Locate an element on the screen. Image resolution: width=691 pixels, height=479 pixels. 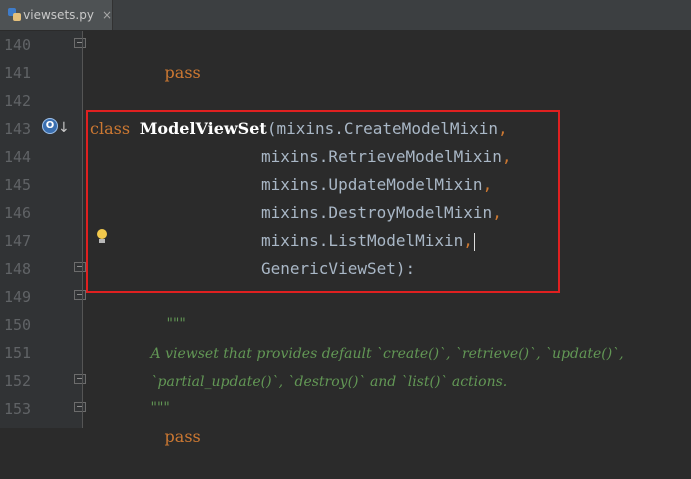
line-number: 148 is located at coordinates (18, 269).